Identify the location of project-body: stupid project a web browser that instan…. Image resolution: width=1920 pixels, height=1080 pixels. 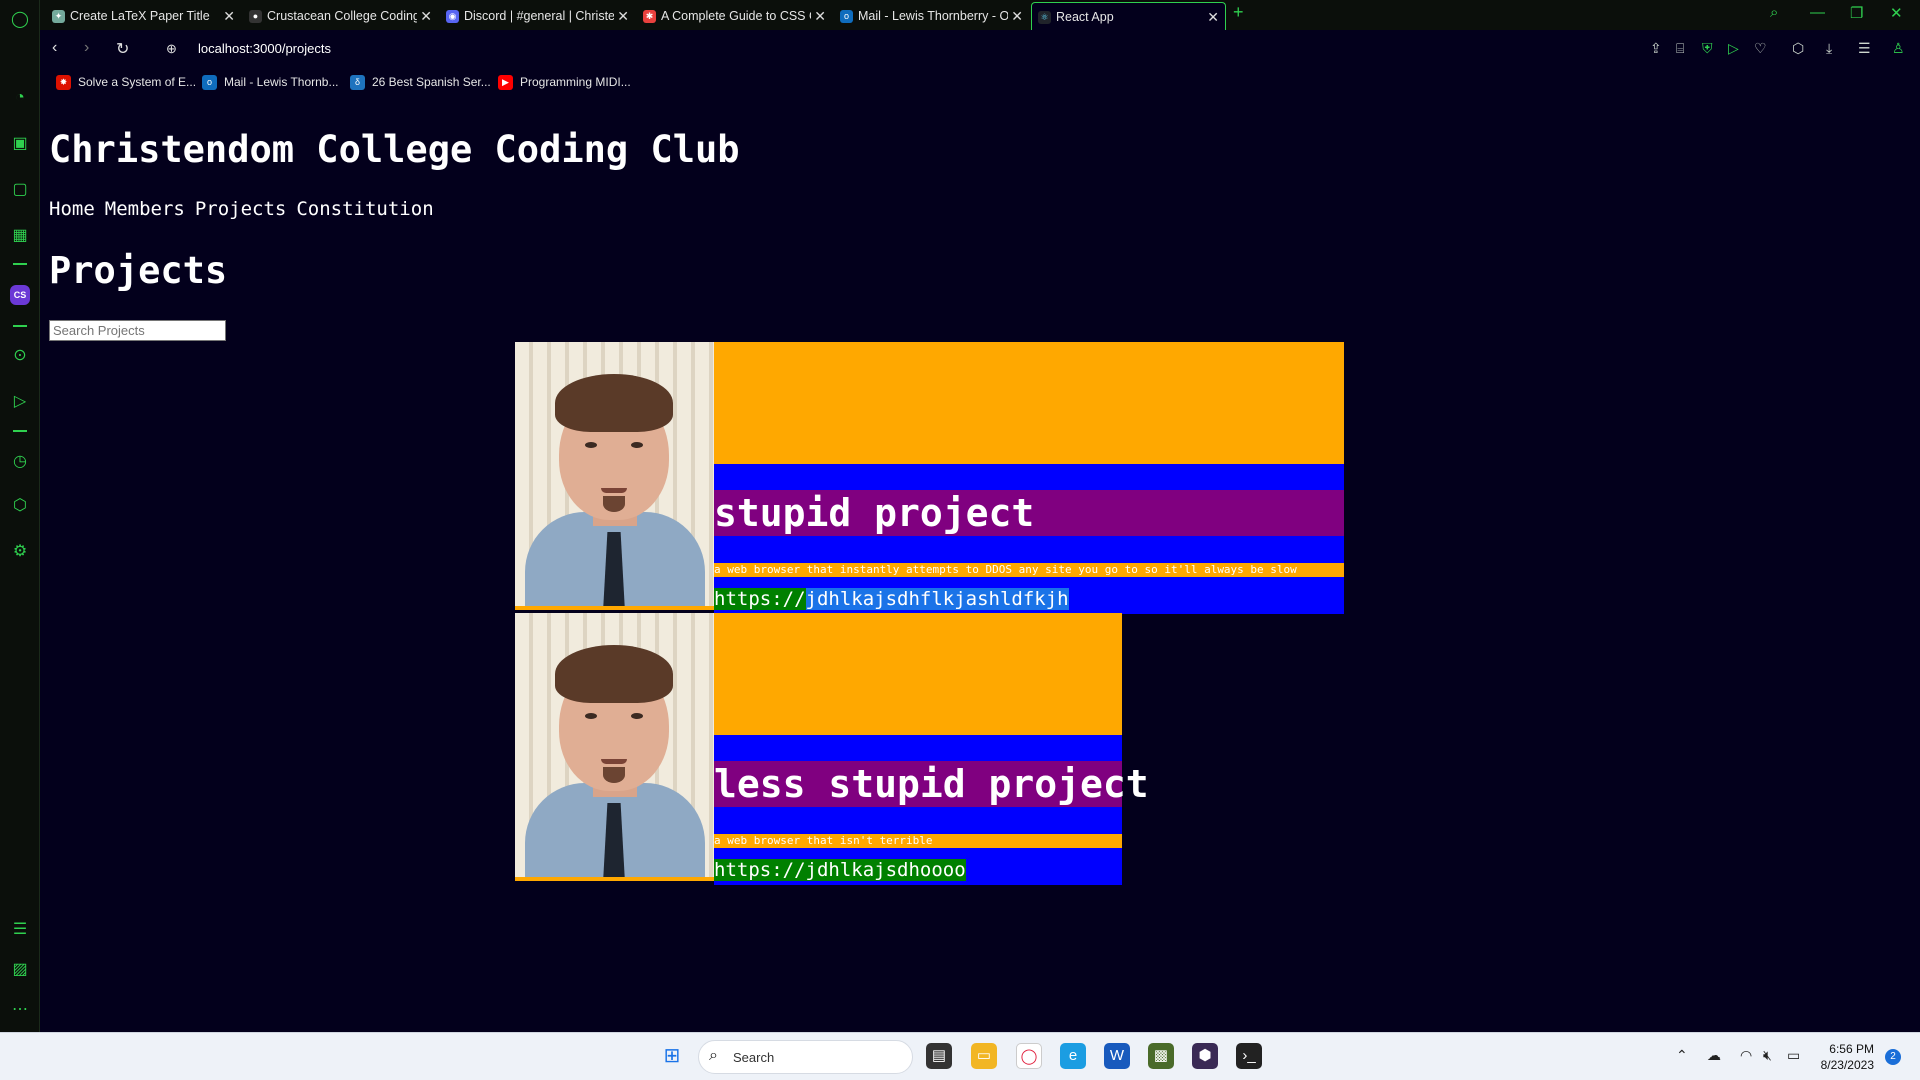
(1029, 478).